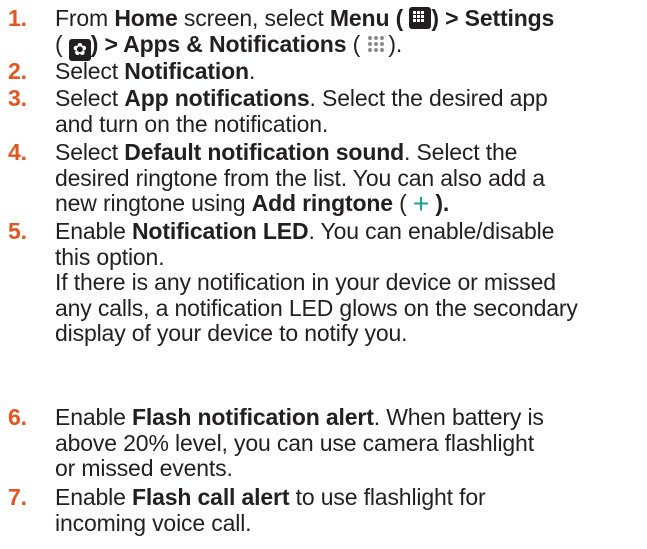 The height and width of the screenshot is (549, 647). I want to click on step-2: 2. Select Notification., so click(323, 71).